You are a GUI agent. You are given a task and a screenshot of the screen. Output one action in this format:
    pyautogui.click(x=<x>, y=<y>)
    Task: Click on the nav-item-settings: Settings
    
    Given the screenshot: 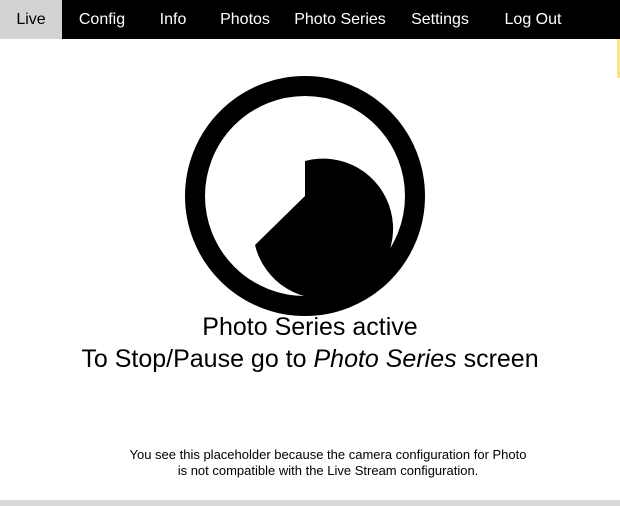 What is the action you would take?
    pyautogui.click(x=440, y=19)
    